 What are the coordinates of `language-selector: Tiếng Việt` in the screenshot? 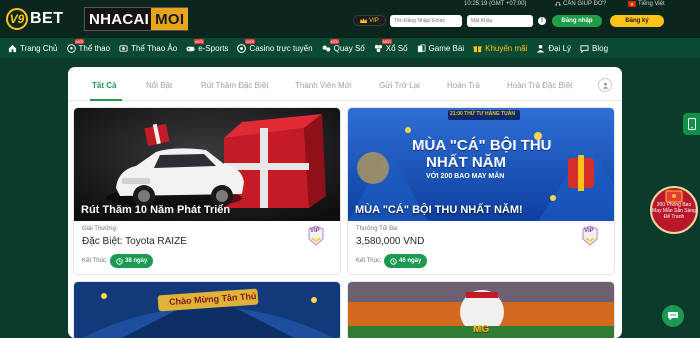 It's located at (646, 4).